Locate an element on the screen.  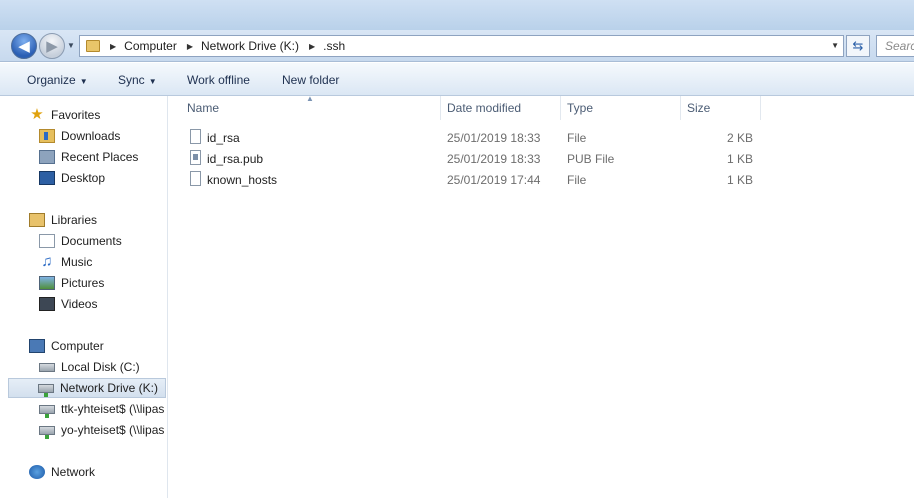
breadcrumb-computer: Computer is located at coordinates (150, 46).